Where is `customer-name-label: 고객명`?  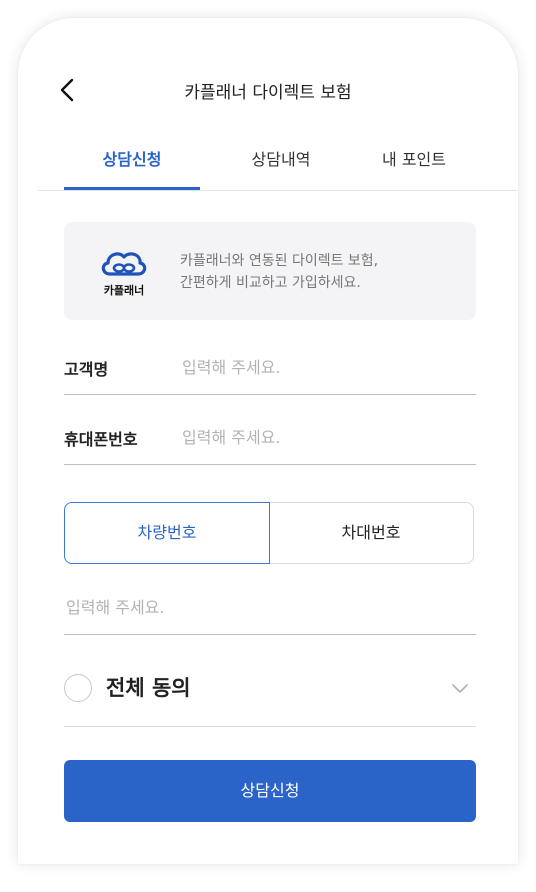 customer-name-label: 고객명 is located at coordinates (86, 369).